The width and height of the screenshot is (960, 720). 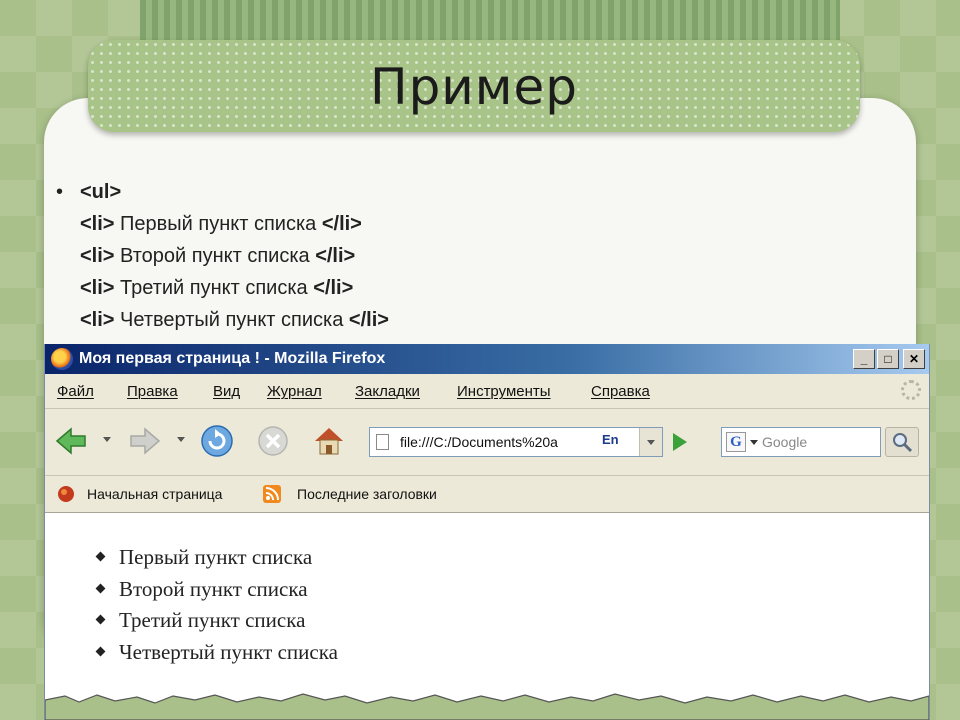 I want to click on search-input: Google, so click(x=784, y=442).